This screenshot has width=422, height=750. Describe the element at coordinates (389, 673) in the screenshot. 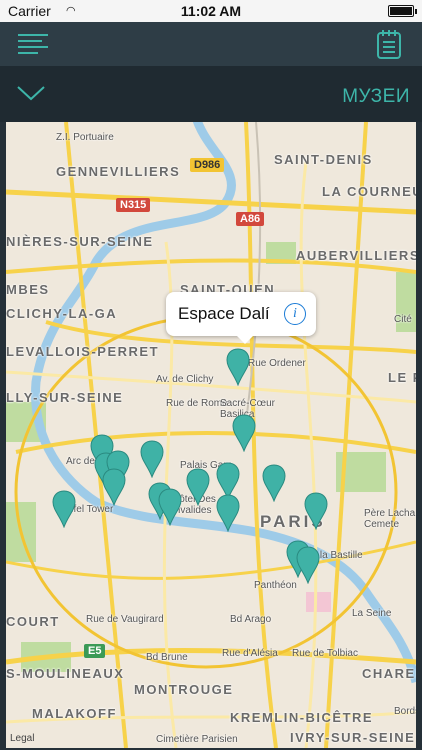

I see `map-label: CHARENT` at that location.